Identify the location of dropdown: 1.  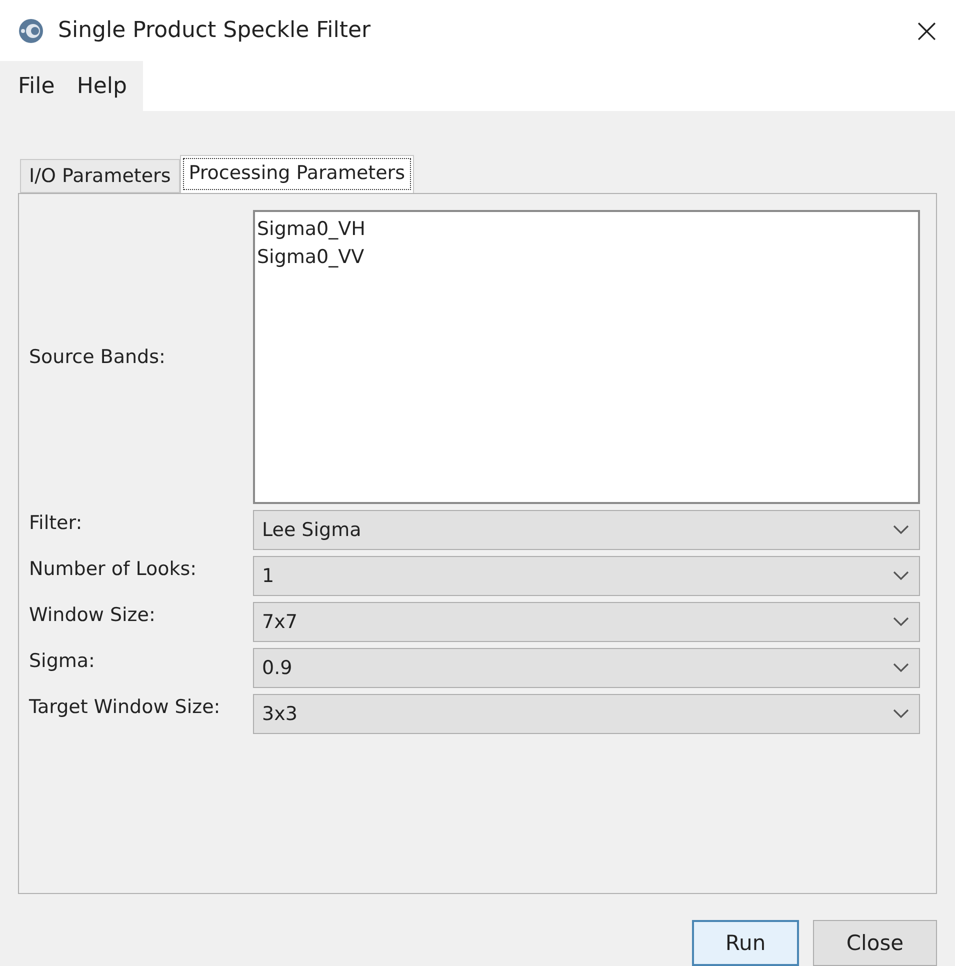
(586, 576).